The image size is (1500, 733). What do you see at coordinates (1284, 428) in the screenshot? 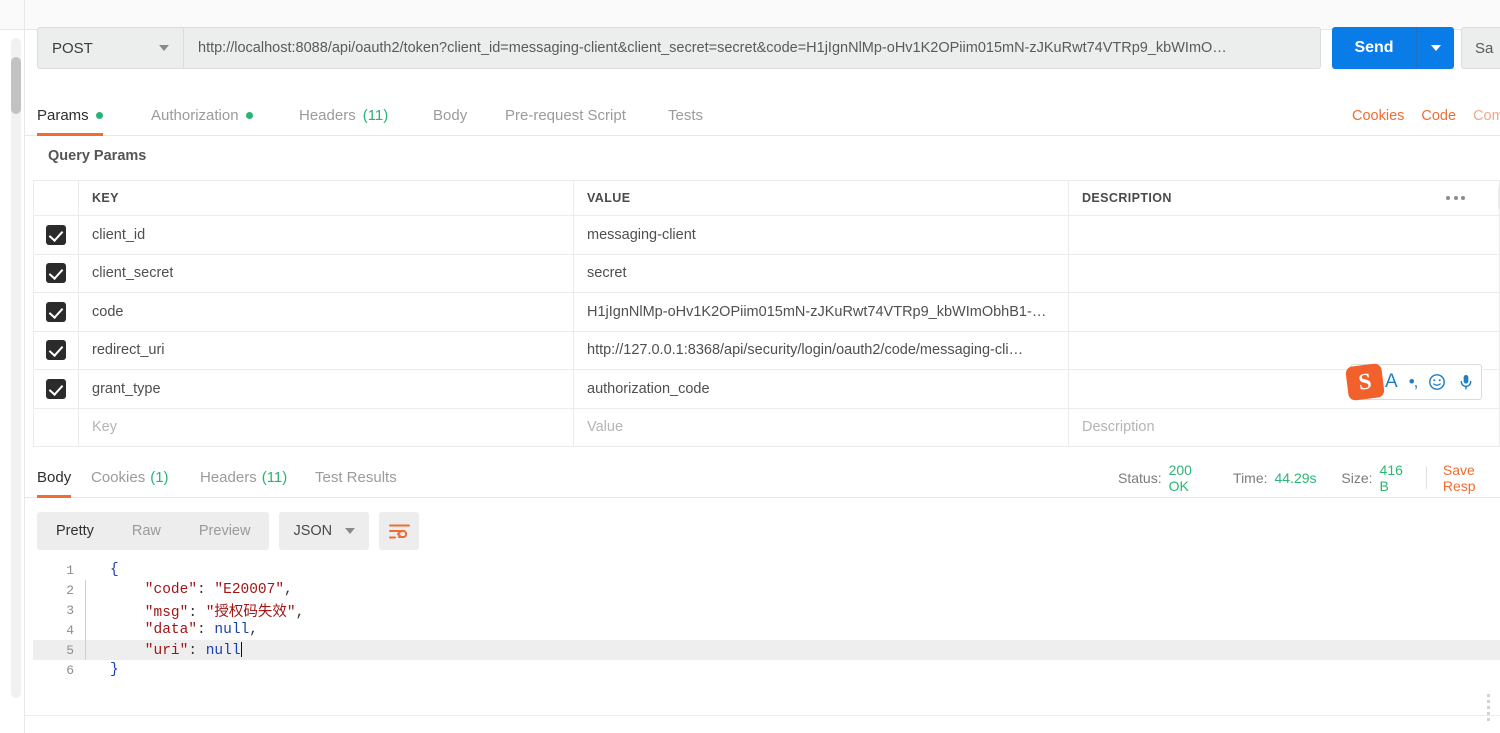
I see `new-description-input: Description` at bounding box center [1284, 428].